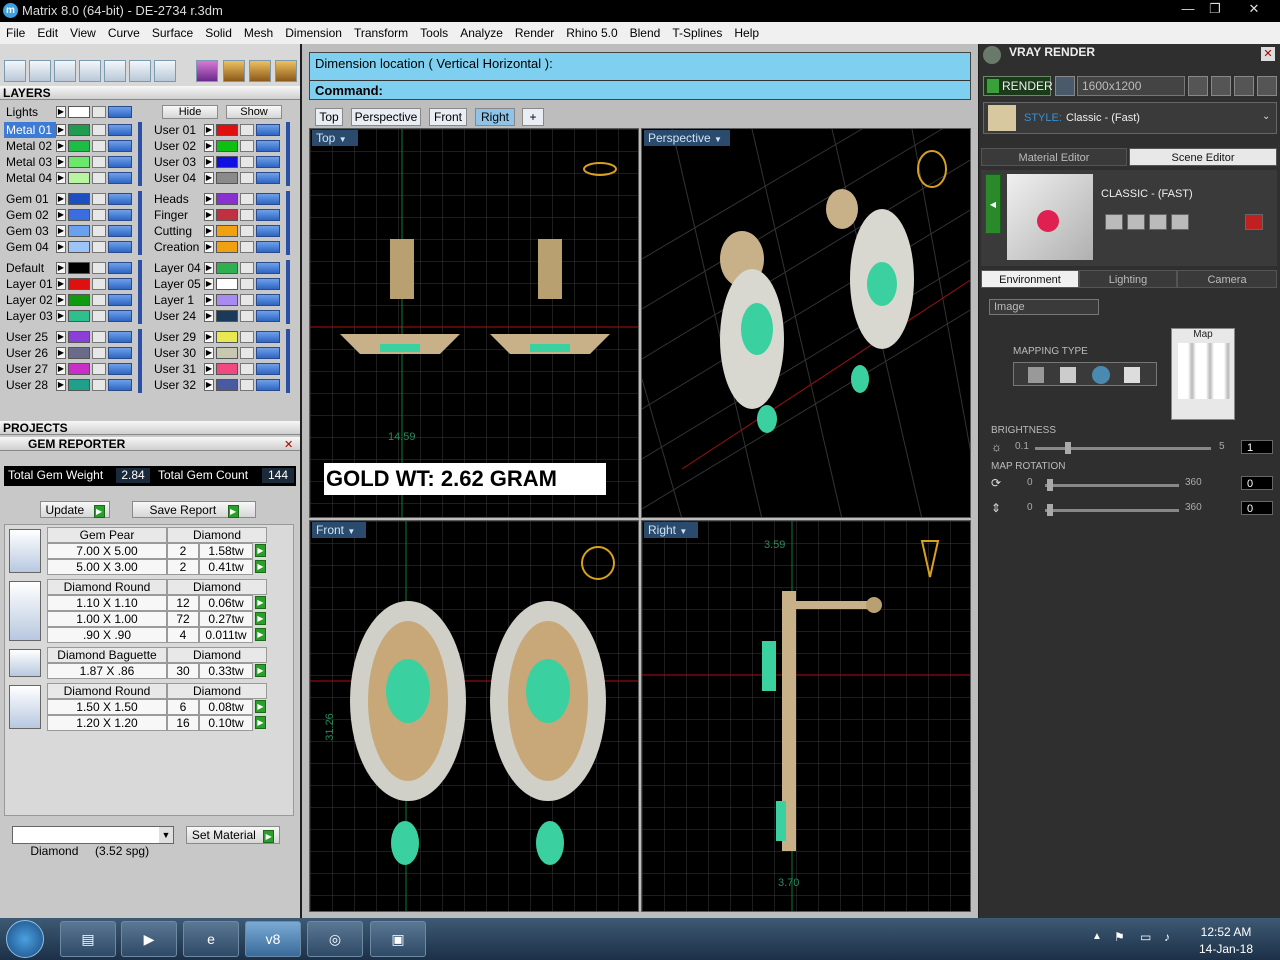 This screenshot has width=1280, height=960. Describe the element at coordinates (77, 162) in the screenshot. I see `layer-row: Metal 03 ▶` at that location.